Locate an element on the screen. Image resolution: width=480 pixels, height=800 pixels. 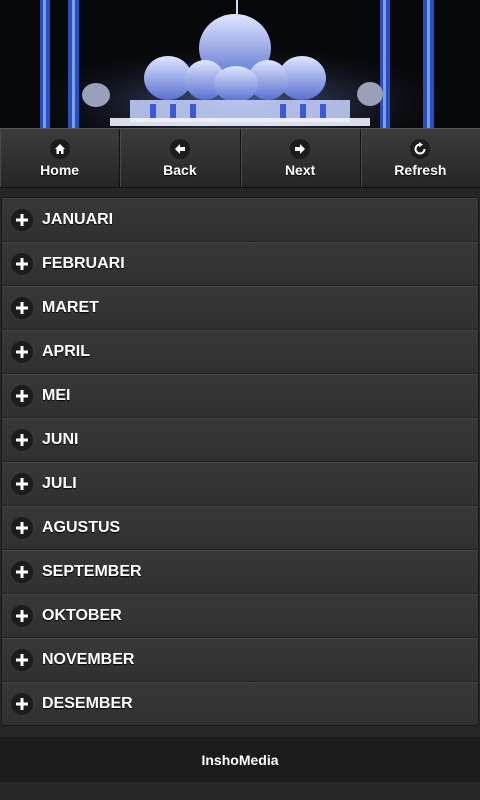
list-item-label: JULI is located at coordinates (59, 483).